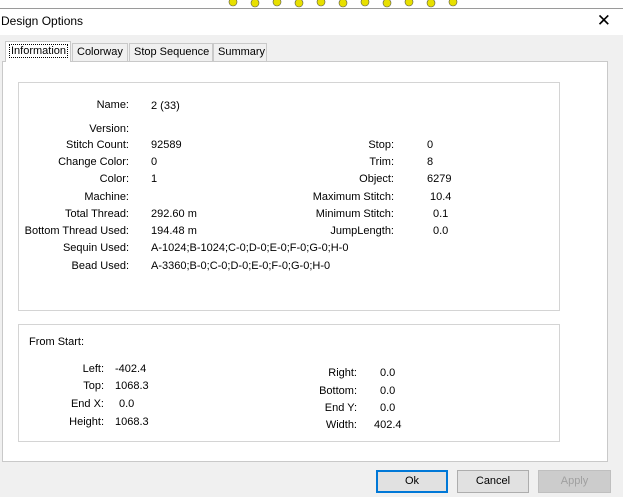 The image size is (623, 497). I want to click on apply-button: Apply, so click(574, 481).